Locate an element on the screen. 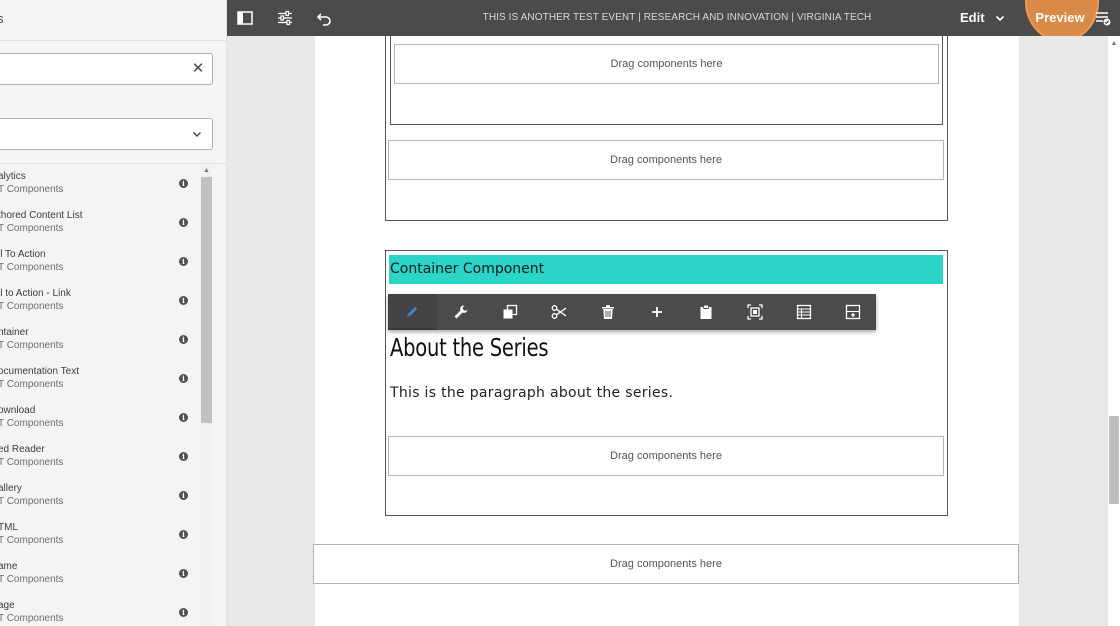 Image resolution: width=1120 pixels, height=626 pixels. component-group-select is located at coordinates (106, 134).